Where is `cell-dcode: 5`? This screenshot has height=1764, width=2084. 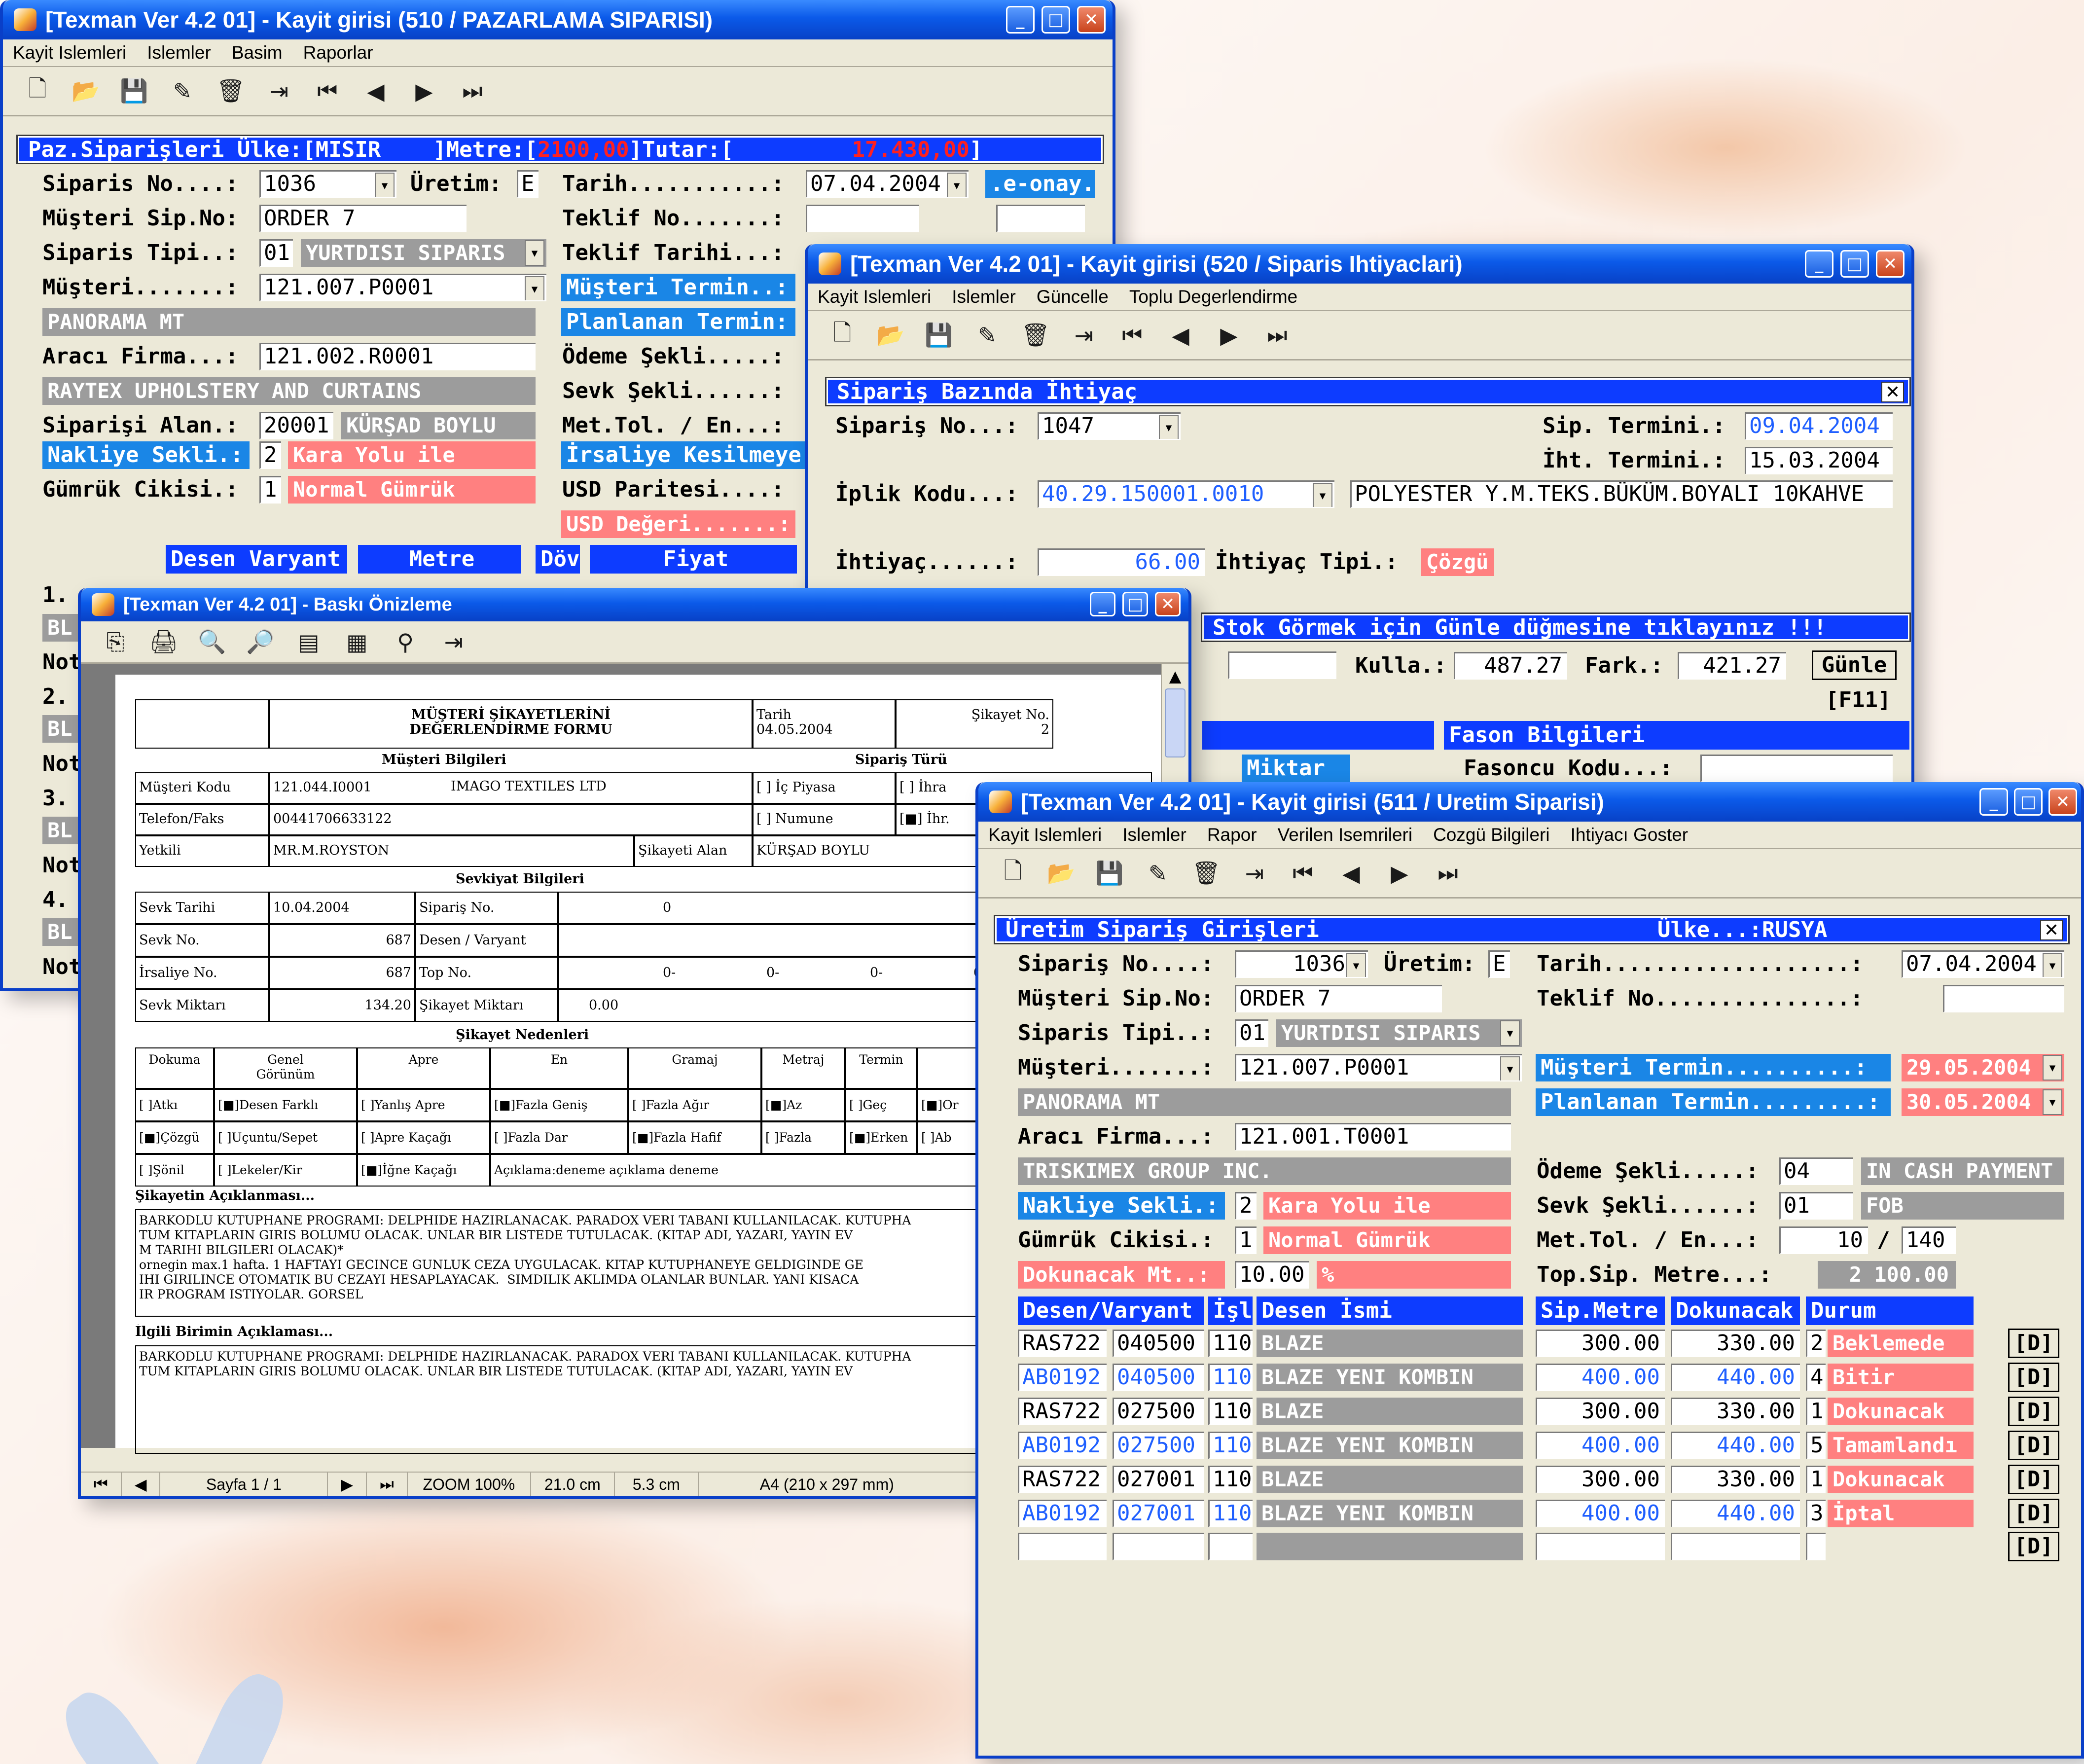
cell-dcode: 5 is located at coordinates (1816, 1445).